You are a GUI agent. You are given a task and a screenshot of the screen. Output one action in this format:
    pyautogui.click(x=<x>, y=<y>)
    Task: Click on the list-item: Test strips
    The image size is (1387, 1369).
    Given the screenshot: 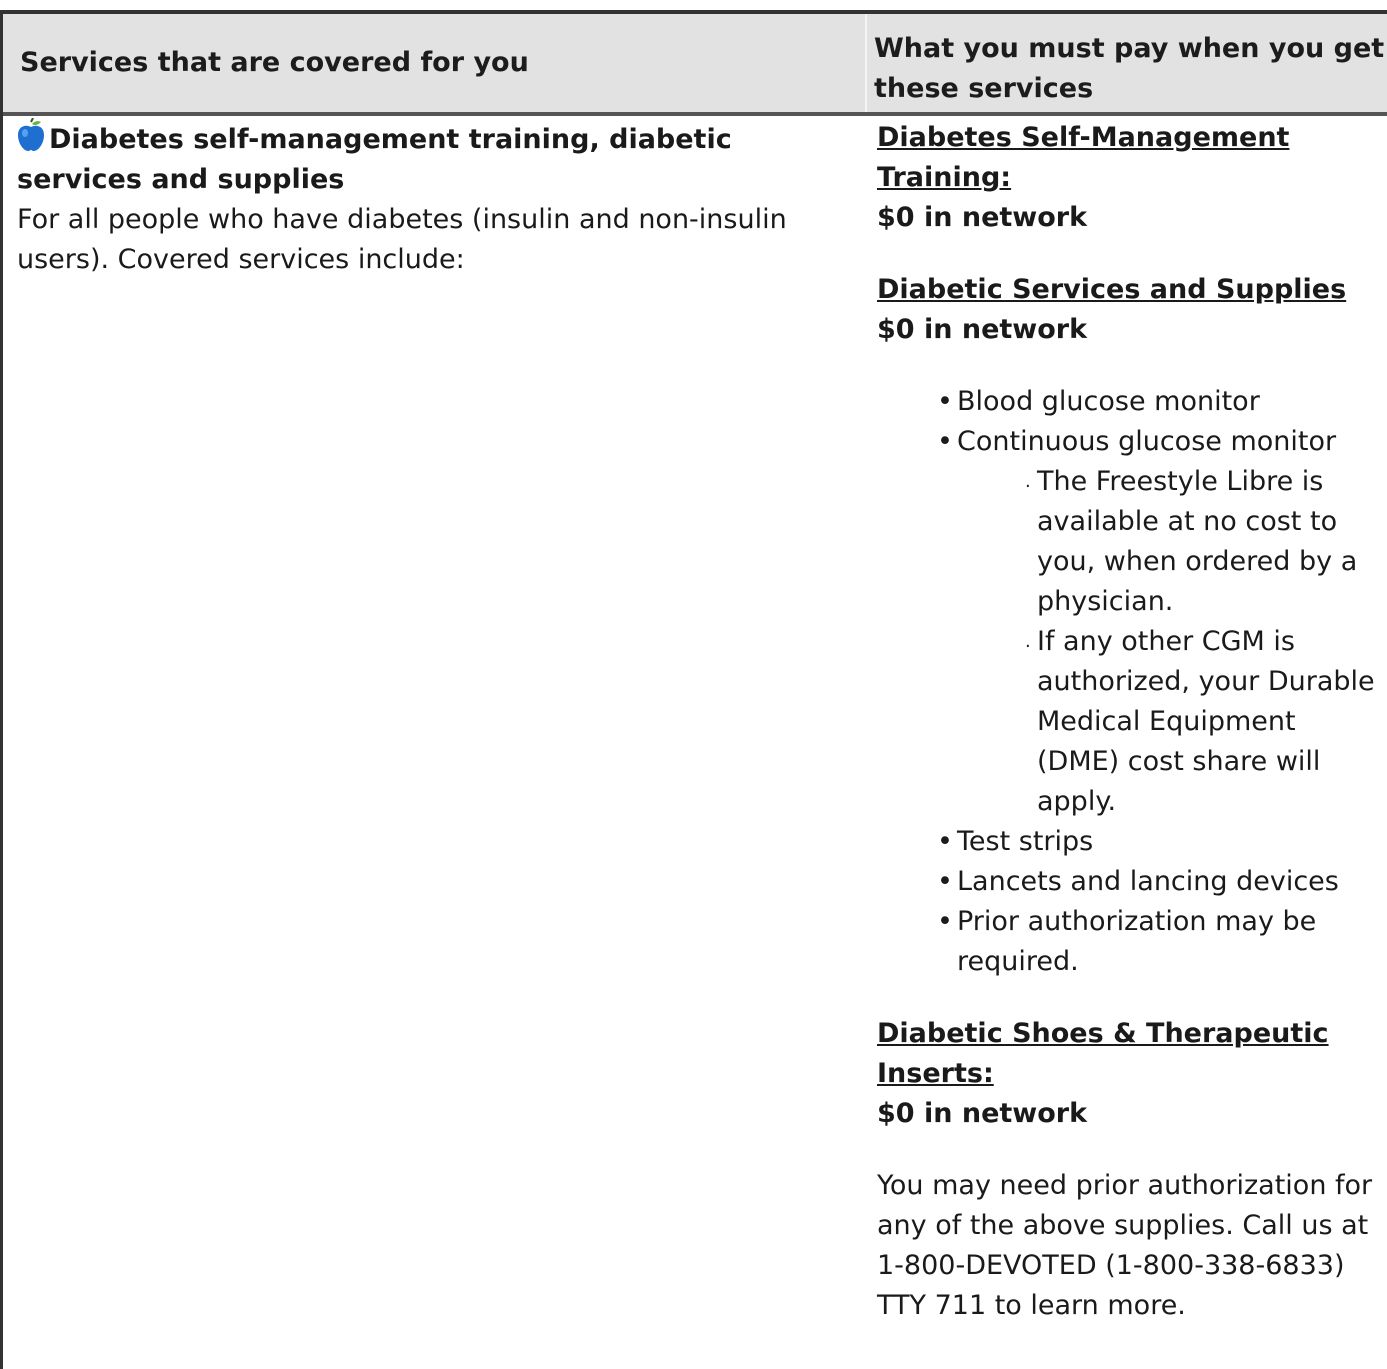 What is the action you would take?
    pyautogui.click(x=1155, y=842)
    